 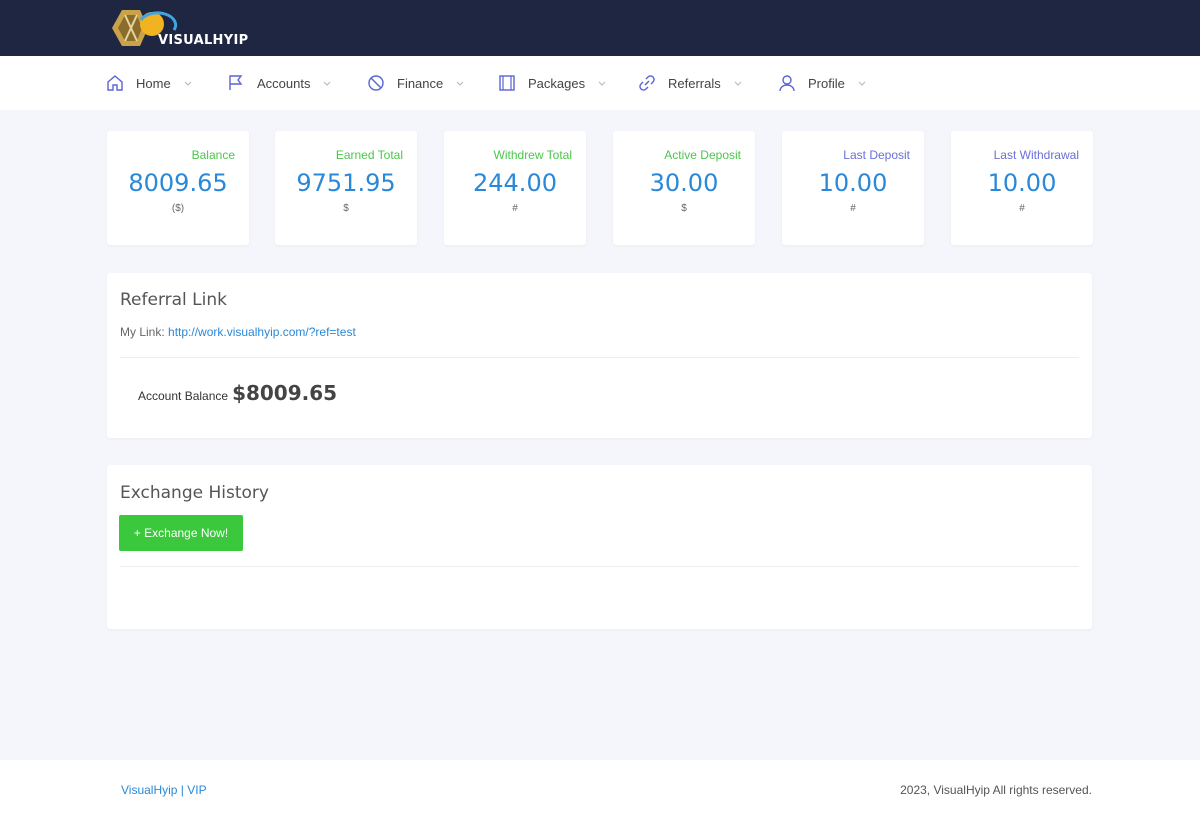 I want to click on account-balance-label: Account Balance, so click(x=183, y=396).